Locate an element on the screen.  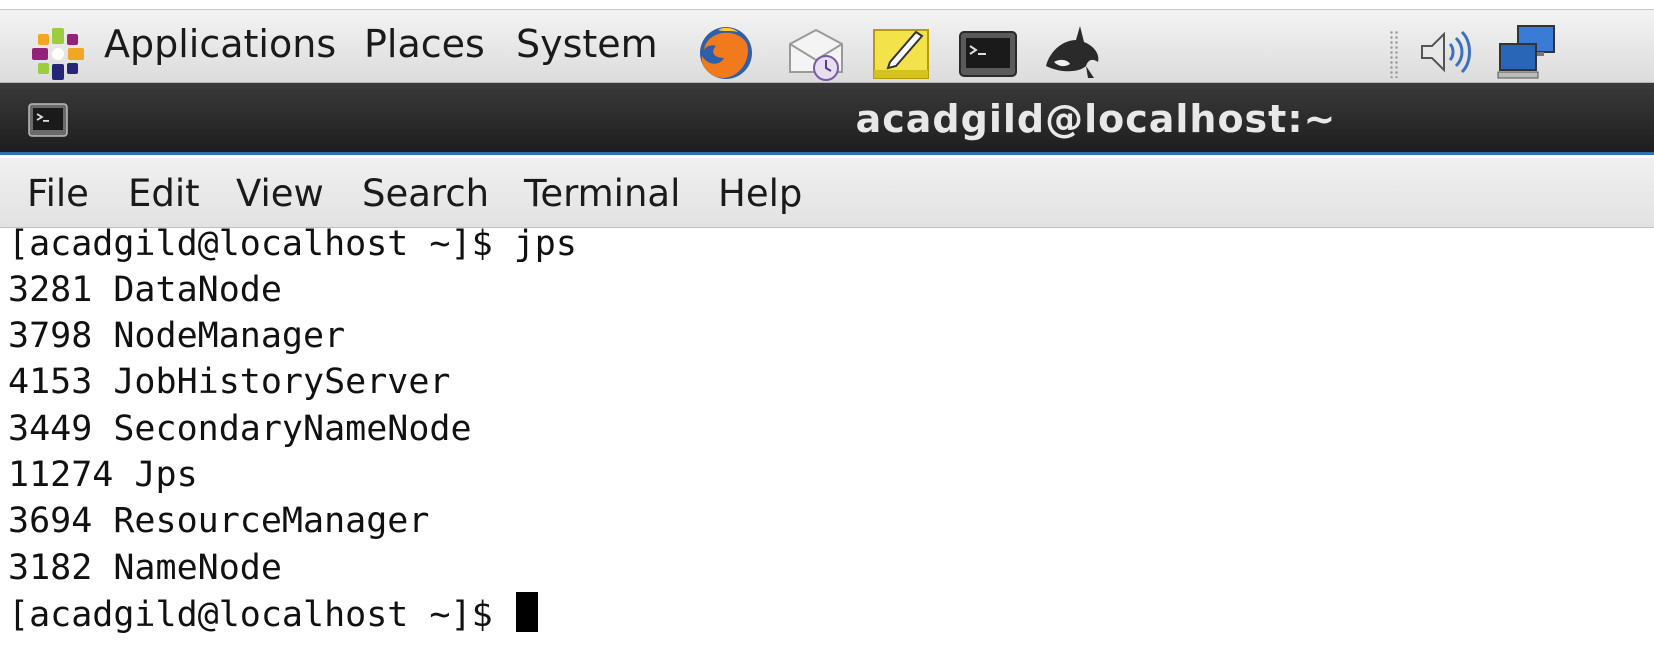
terminal-line: [acadgild@localhost ~]$ jps is located at coordinates (292, 244).